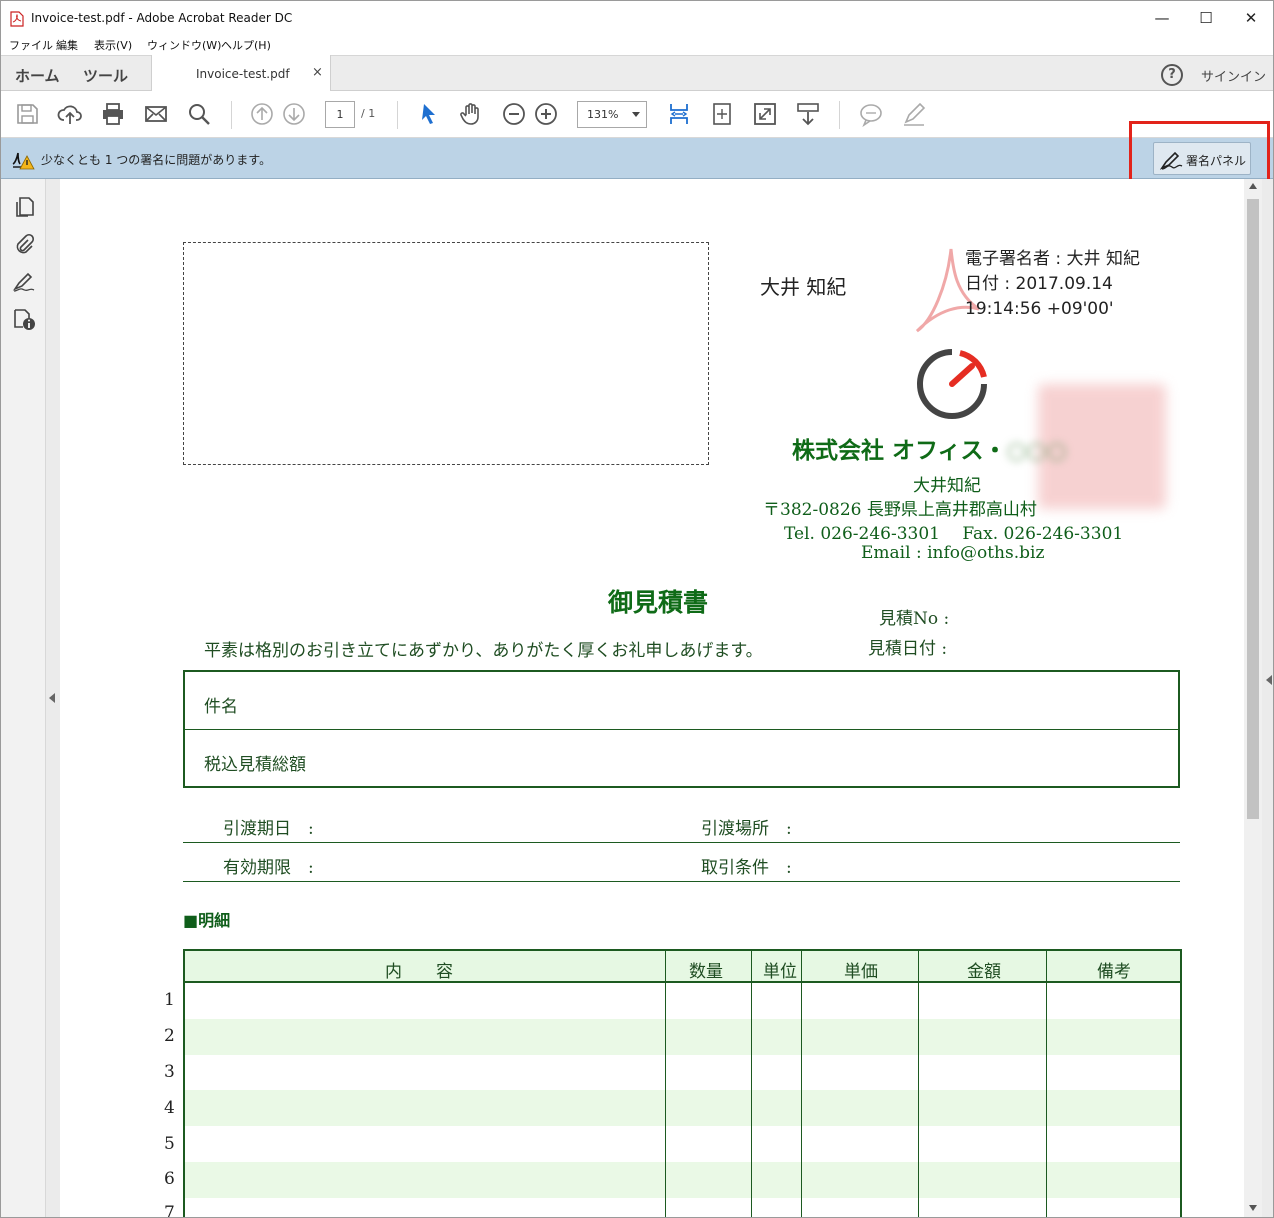 This screenshot has height=1218, width=1274. I want to click on fullscreen-icon, so click(765, 114).